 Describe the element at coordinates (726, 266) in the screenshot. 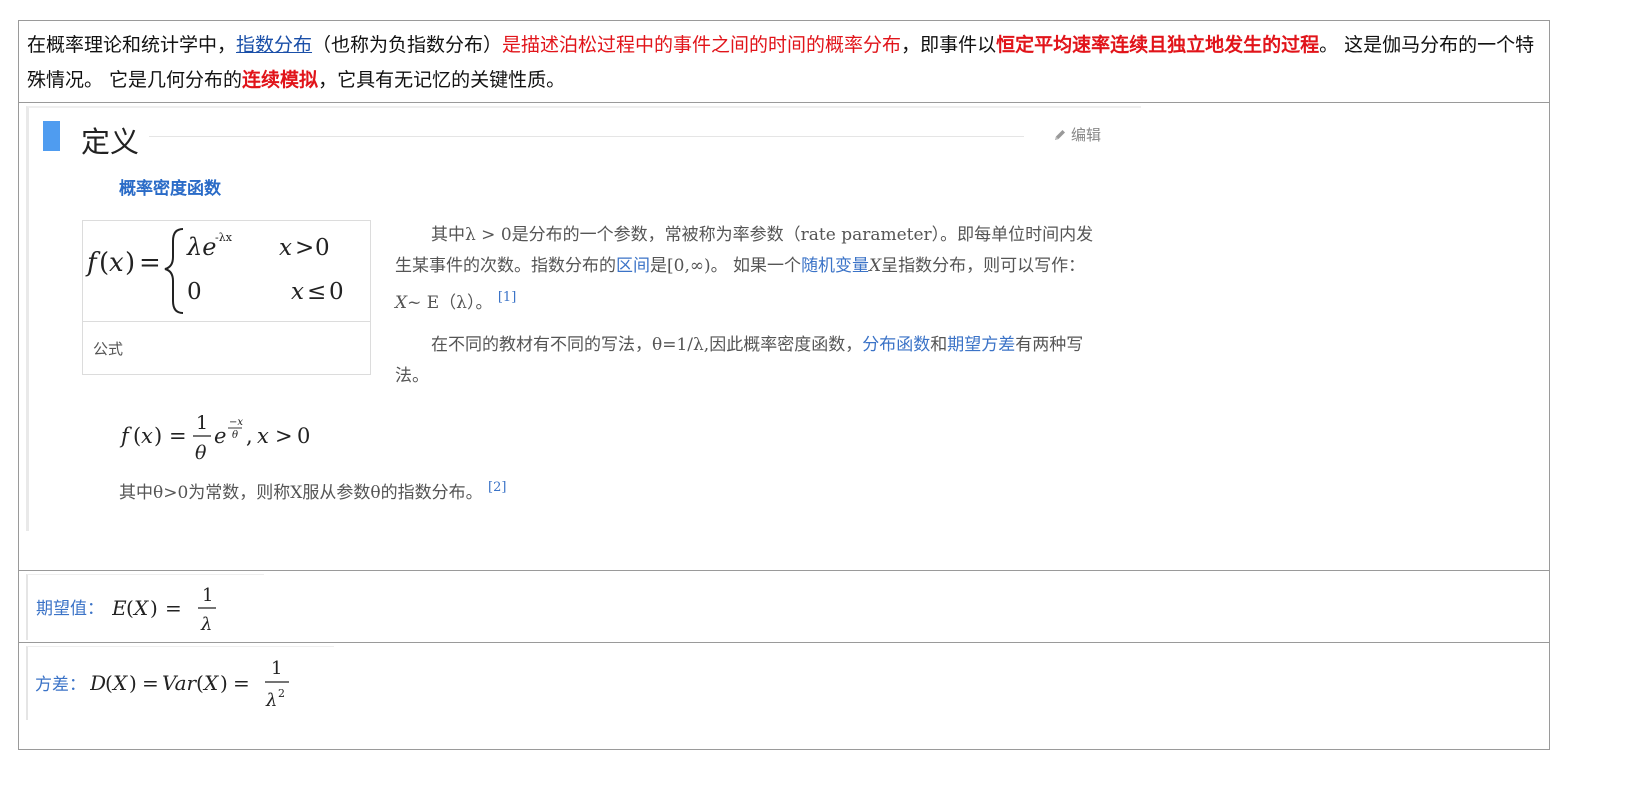

I see `para1-text-b: 是[0,∞)。 如果一个` at that location.